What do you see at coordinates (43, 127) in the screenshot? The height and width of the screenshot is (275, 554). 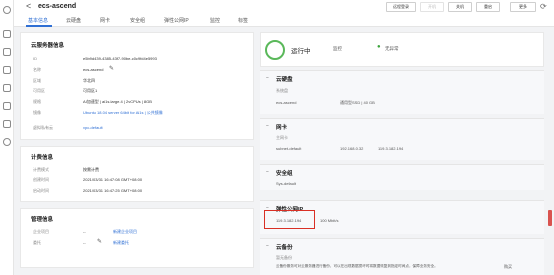 I see `row-label: 虚拟私有云` at bounding box center [43, 127].